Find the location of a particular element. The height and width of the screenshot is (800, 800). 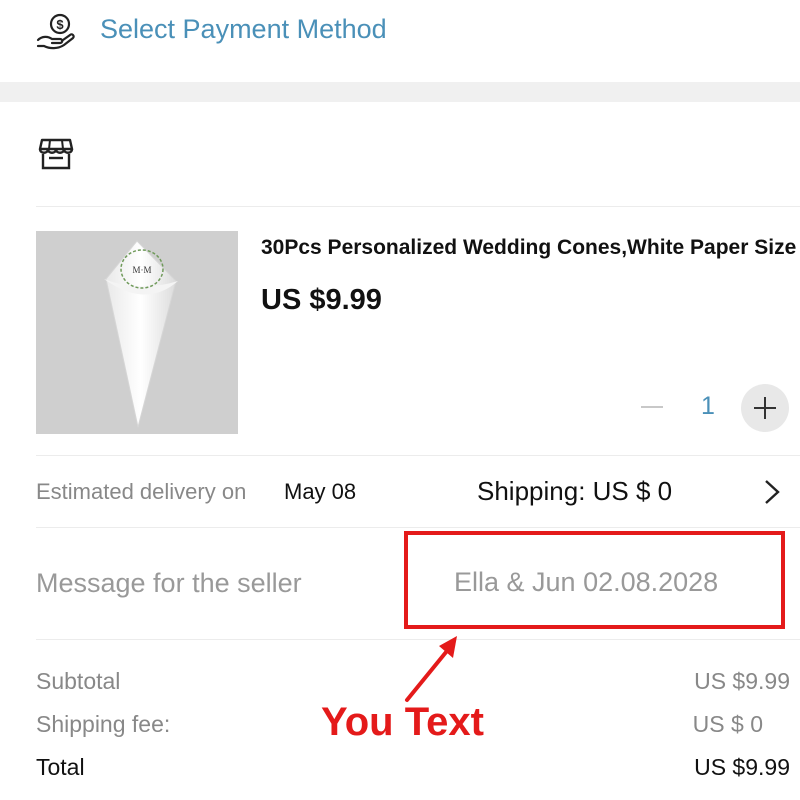

hand-coin-icon: $ is located at coordinates (55, 31).